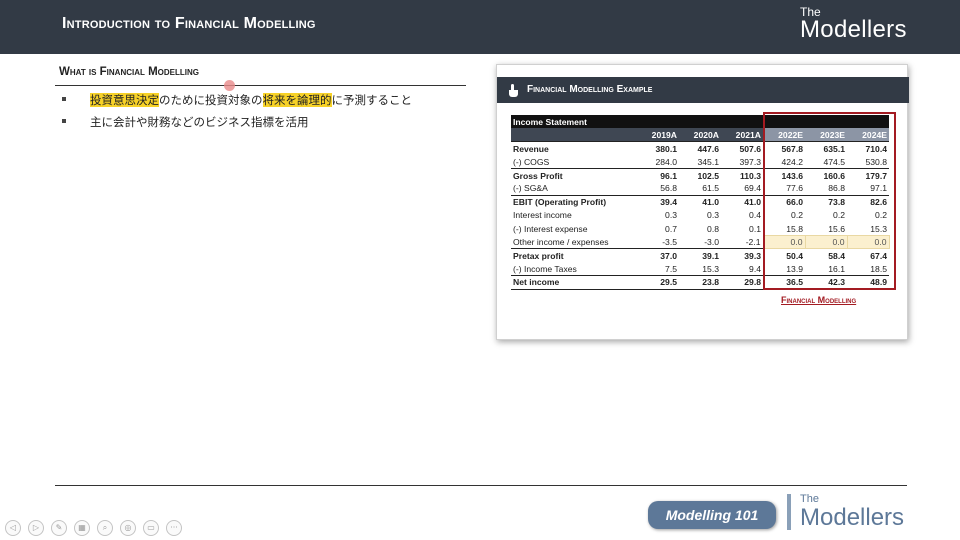 The image size is (960, 540). What do you see at coordinates (789, 512) in the screenshot?
I see `logo-bar-icon` at bounding box center [789, 512].